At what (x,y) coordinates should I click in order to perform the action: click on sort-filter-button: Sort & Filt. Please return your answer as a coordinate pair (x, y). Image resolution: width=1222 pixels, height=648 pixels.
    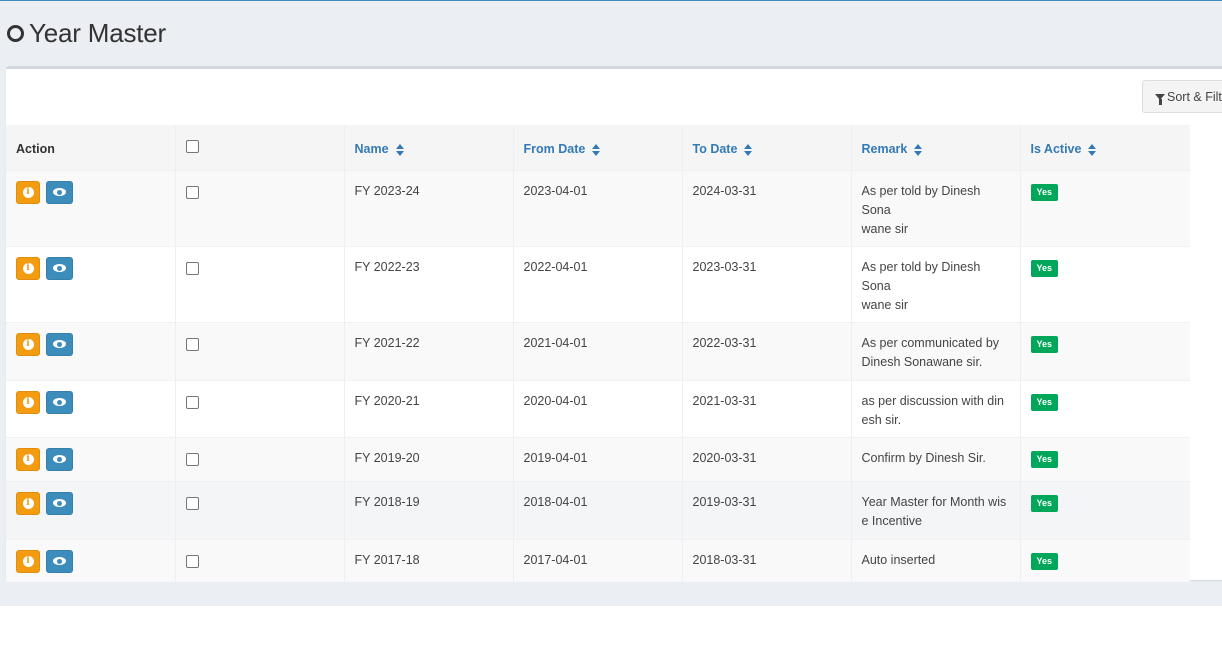
    Looking at the image, I should click on (1182, 96).